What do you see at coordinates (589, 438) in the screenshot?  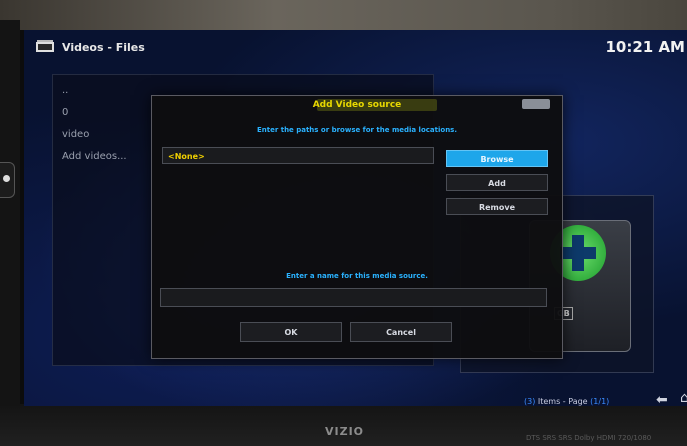 I see `tv-feature-logos: DTS SRS SRS Dolby HDMI 720/1080` at bounding box center [589, 438].